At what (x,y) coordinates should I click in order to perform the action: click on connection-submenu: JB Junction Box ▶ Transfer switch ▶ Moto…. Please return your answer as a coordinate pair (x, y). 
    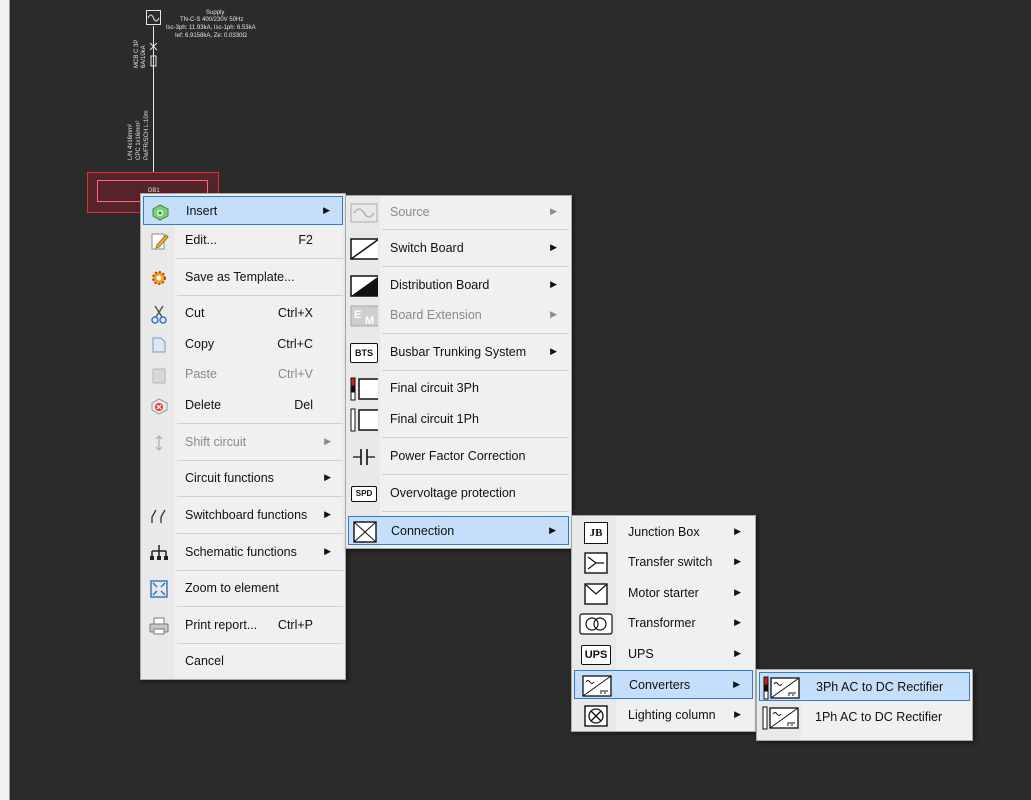
    Looking at the image, I should click on (663, 623).